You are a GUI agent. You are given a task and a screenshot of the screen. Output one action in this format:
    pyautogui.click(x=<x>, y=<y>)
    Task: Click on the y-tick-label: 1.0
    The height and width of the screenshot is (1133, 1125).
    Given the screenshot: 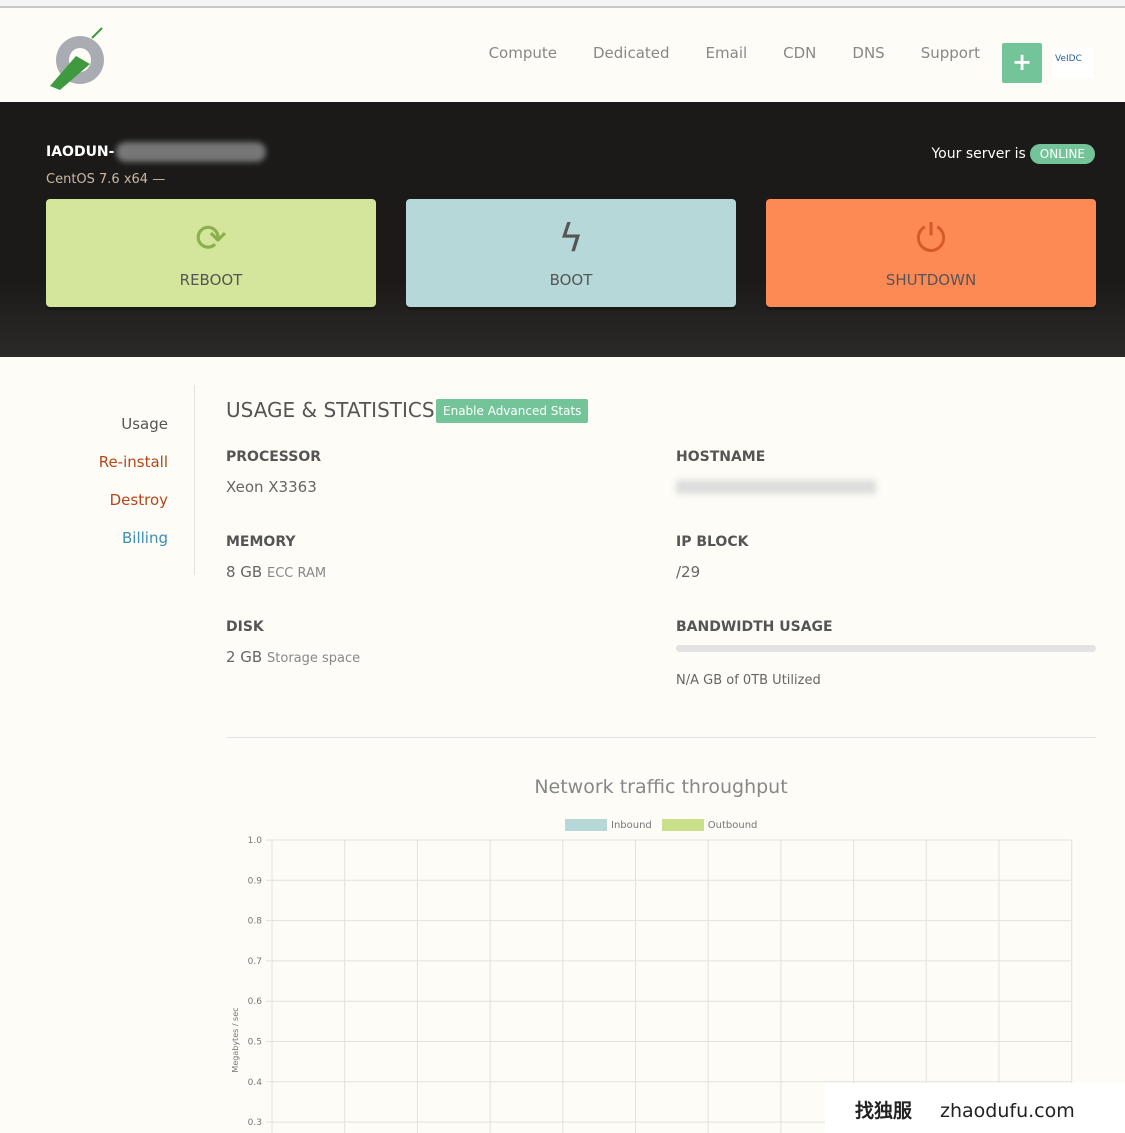 What is the action you would take?
    pyautogui.click(x=255, y=841)
    